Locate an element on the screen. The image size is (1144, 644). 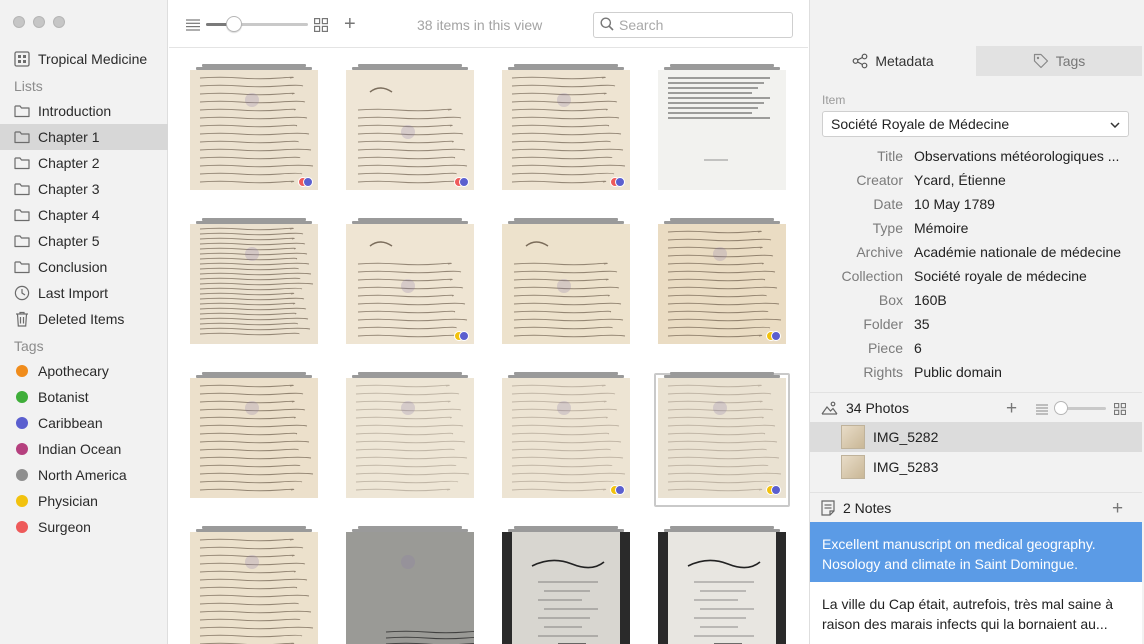
metadata-key: Date is located at coordinates (888, 204).